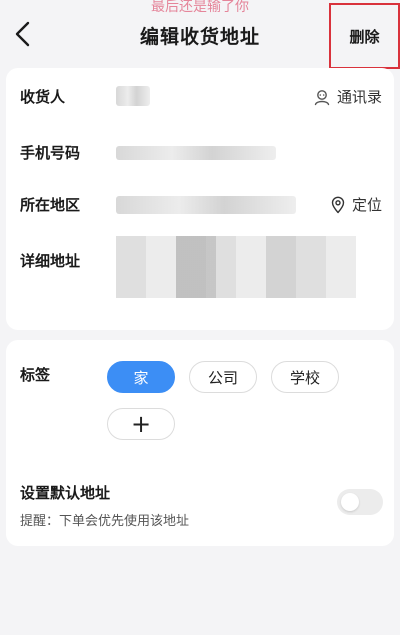 The height and width of the screenshot is (635, 400). What do you see at coordinates (359, 97) in the screenshot?
I see `contacts-label: 通讯录` at bounding box center [359, 97].